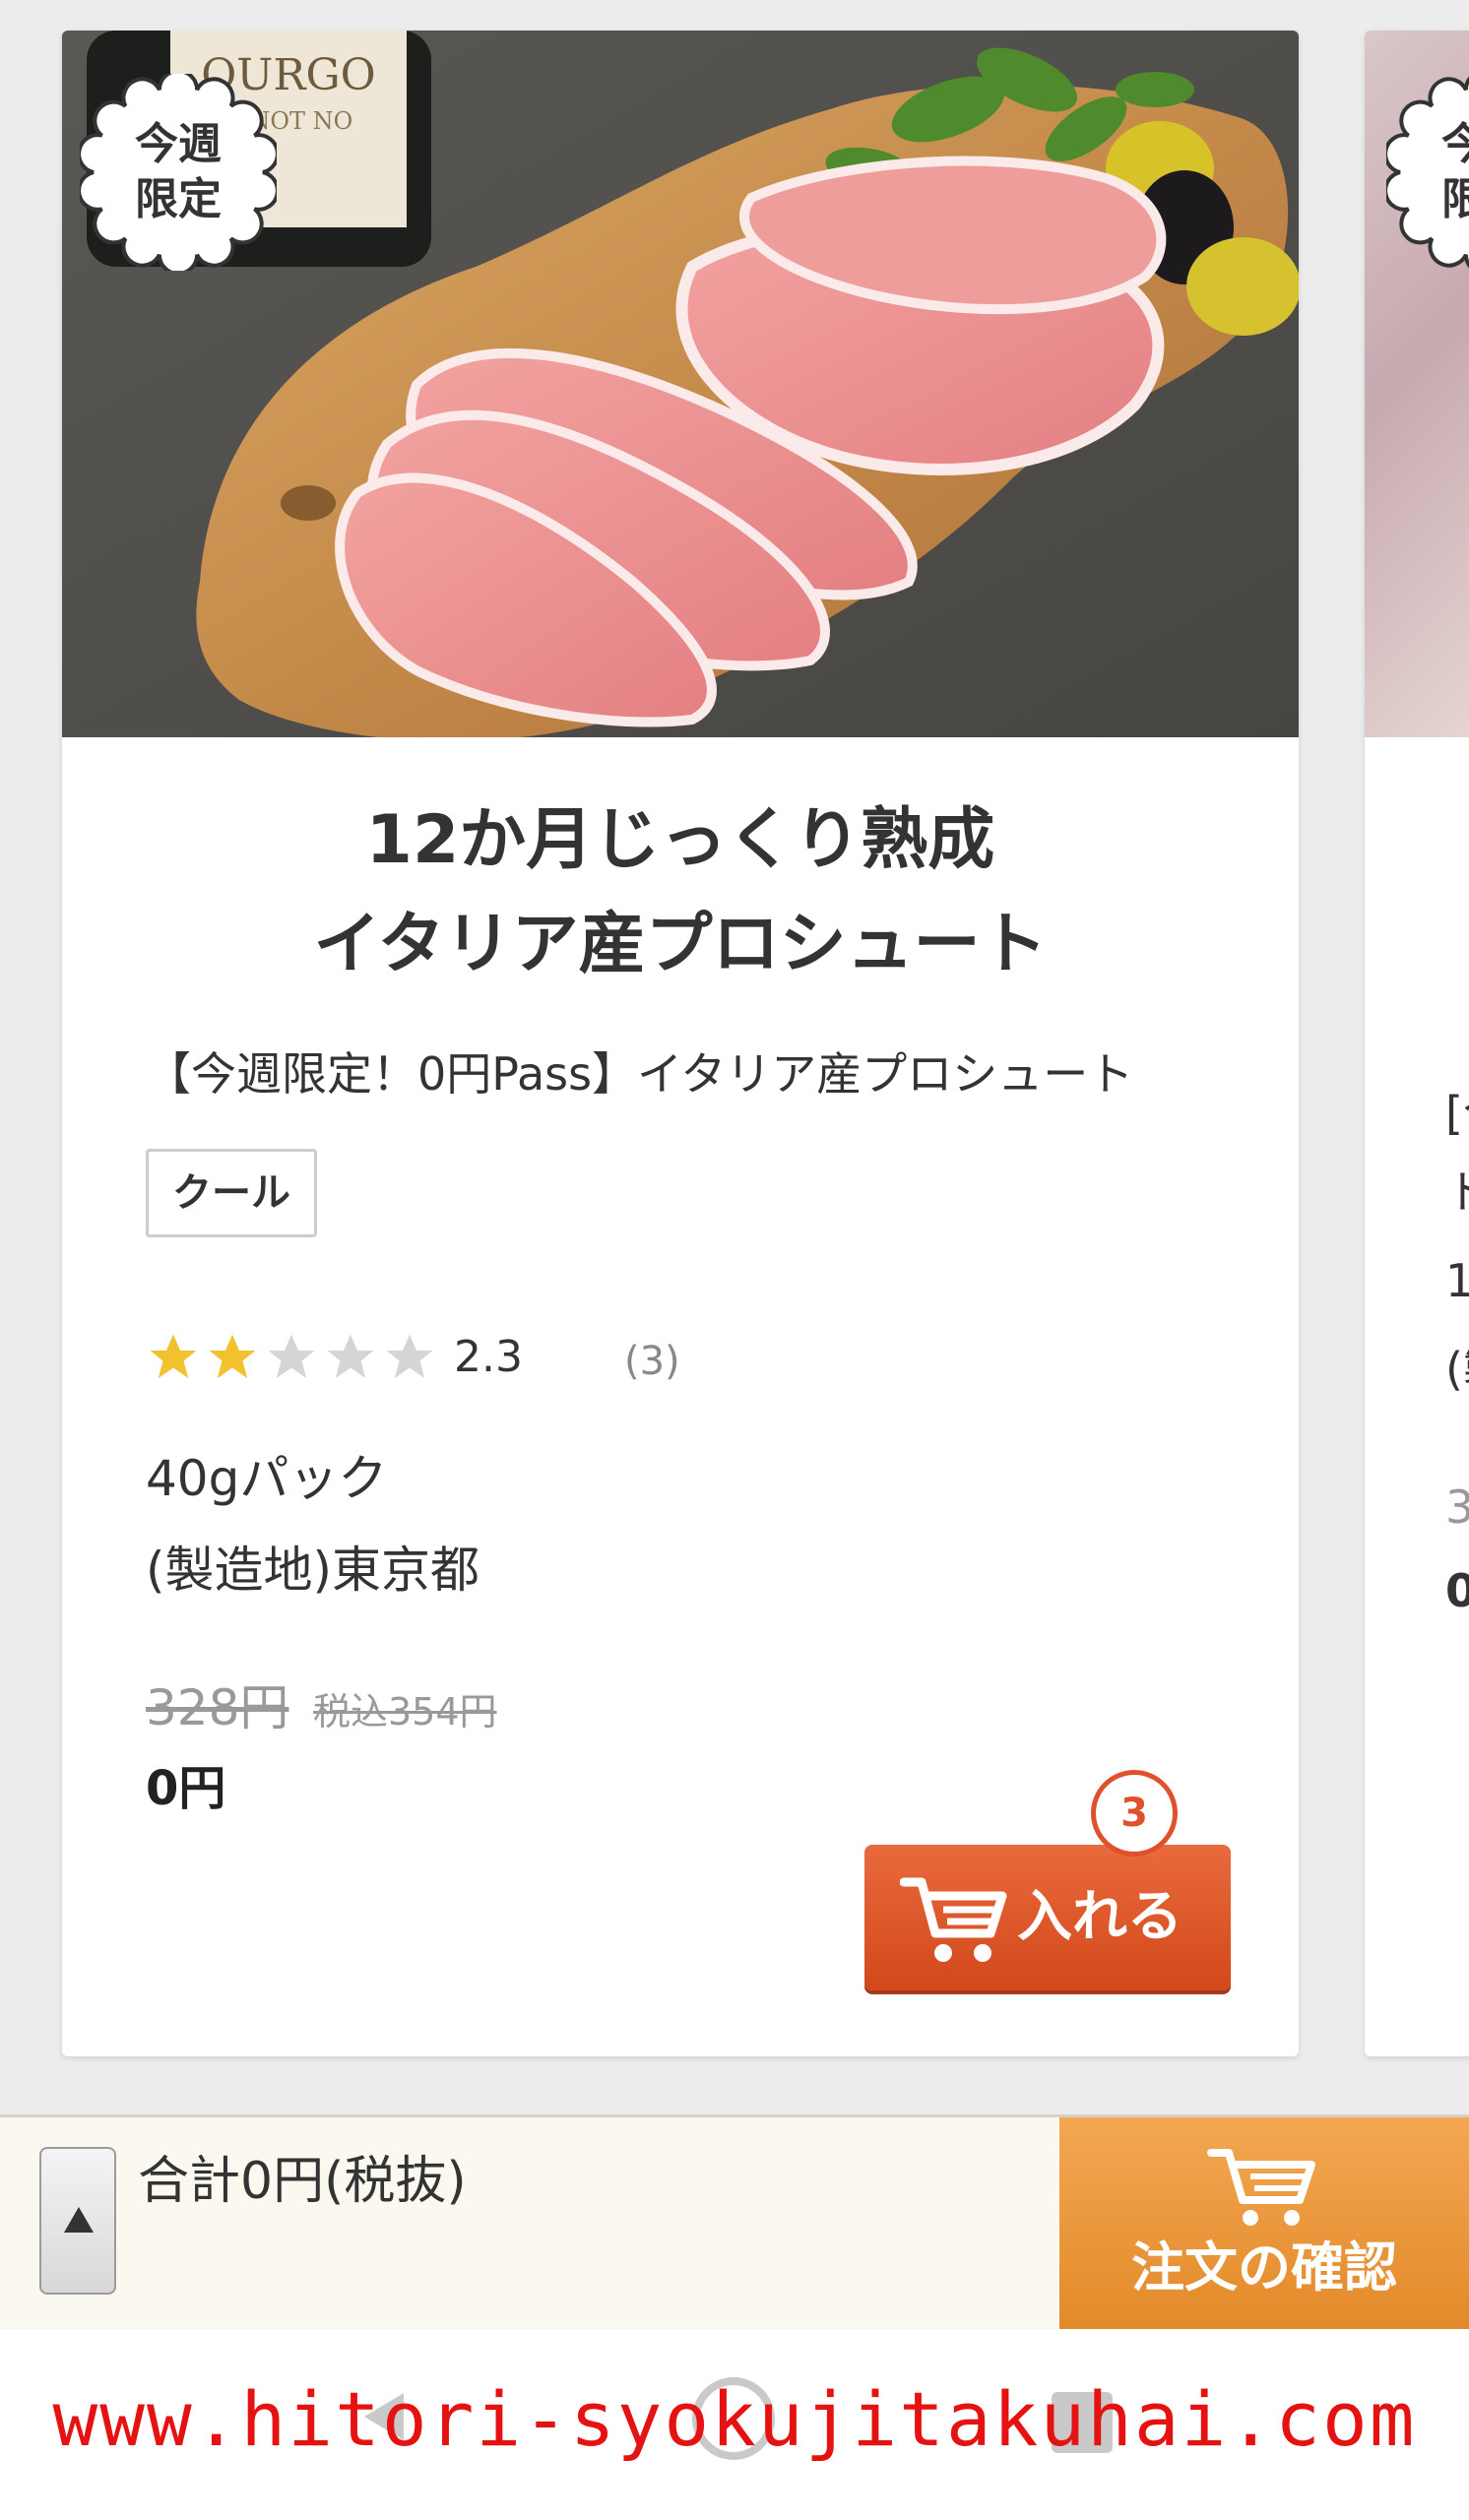 Image resolution: width=1469 pixels, height=2520 pixels. What do you see at coordinates (640, 1074) in the screenshot?
I see `product-subtitle: 【今週限定！0円Pass】イタリア産プロシュート` at bounding box center [640, 1074].